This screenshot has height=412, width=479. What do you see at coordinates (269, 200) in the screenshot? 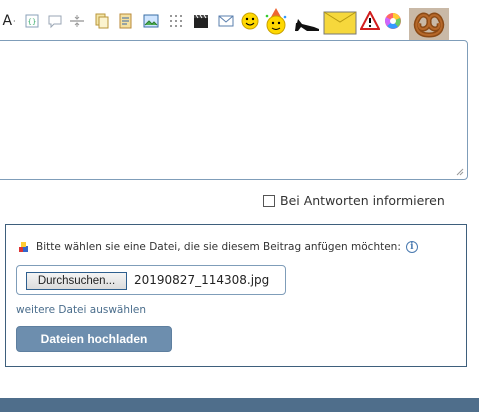
I see `notify-checkbox` at bounding box center [269, 200].